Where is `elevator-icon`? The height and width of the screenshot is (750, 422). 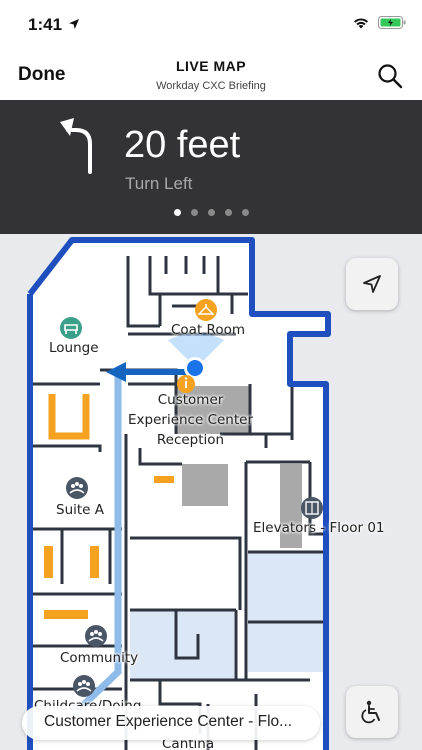
elevator-icon is located at coordinates (312, 508).